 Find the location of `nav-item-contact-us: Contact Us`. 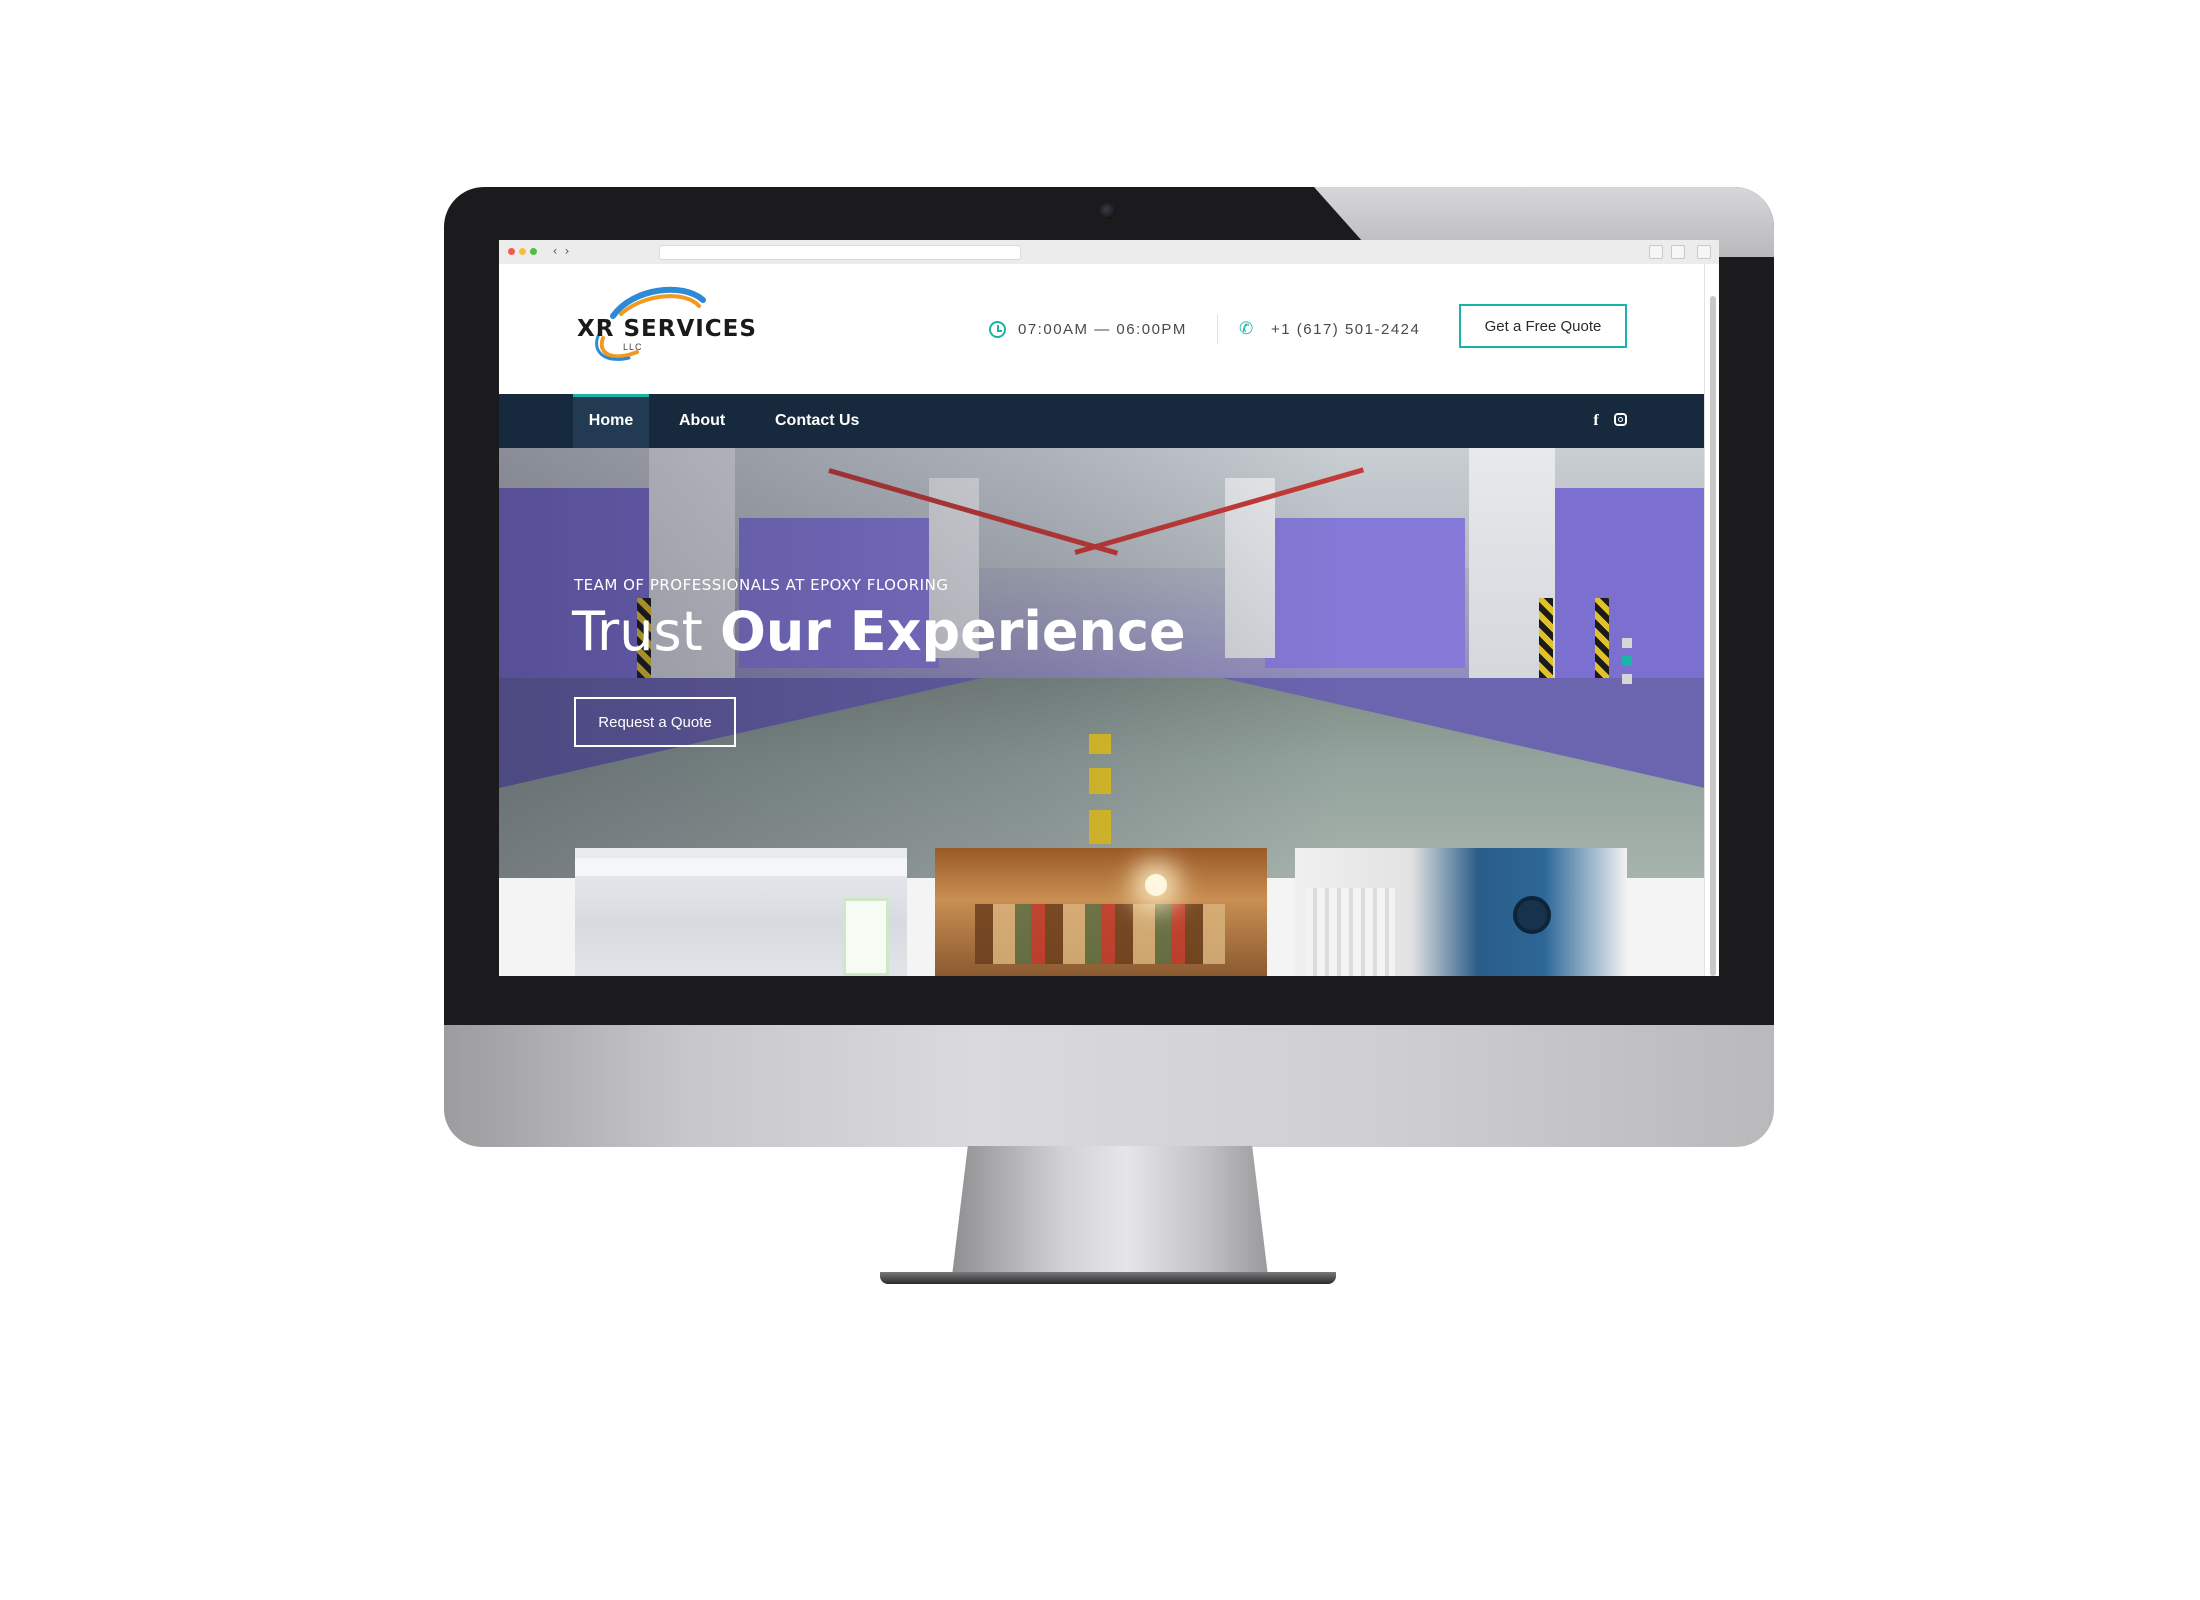

nav-item-contact-us: Contact Us is located at coordinates (817, 421).